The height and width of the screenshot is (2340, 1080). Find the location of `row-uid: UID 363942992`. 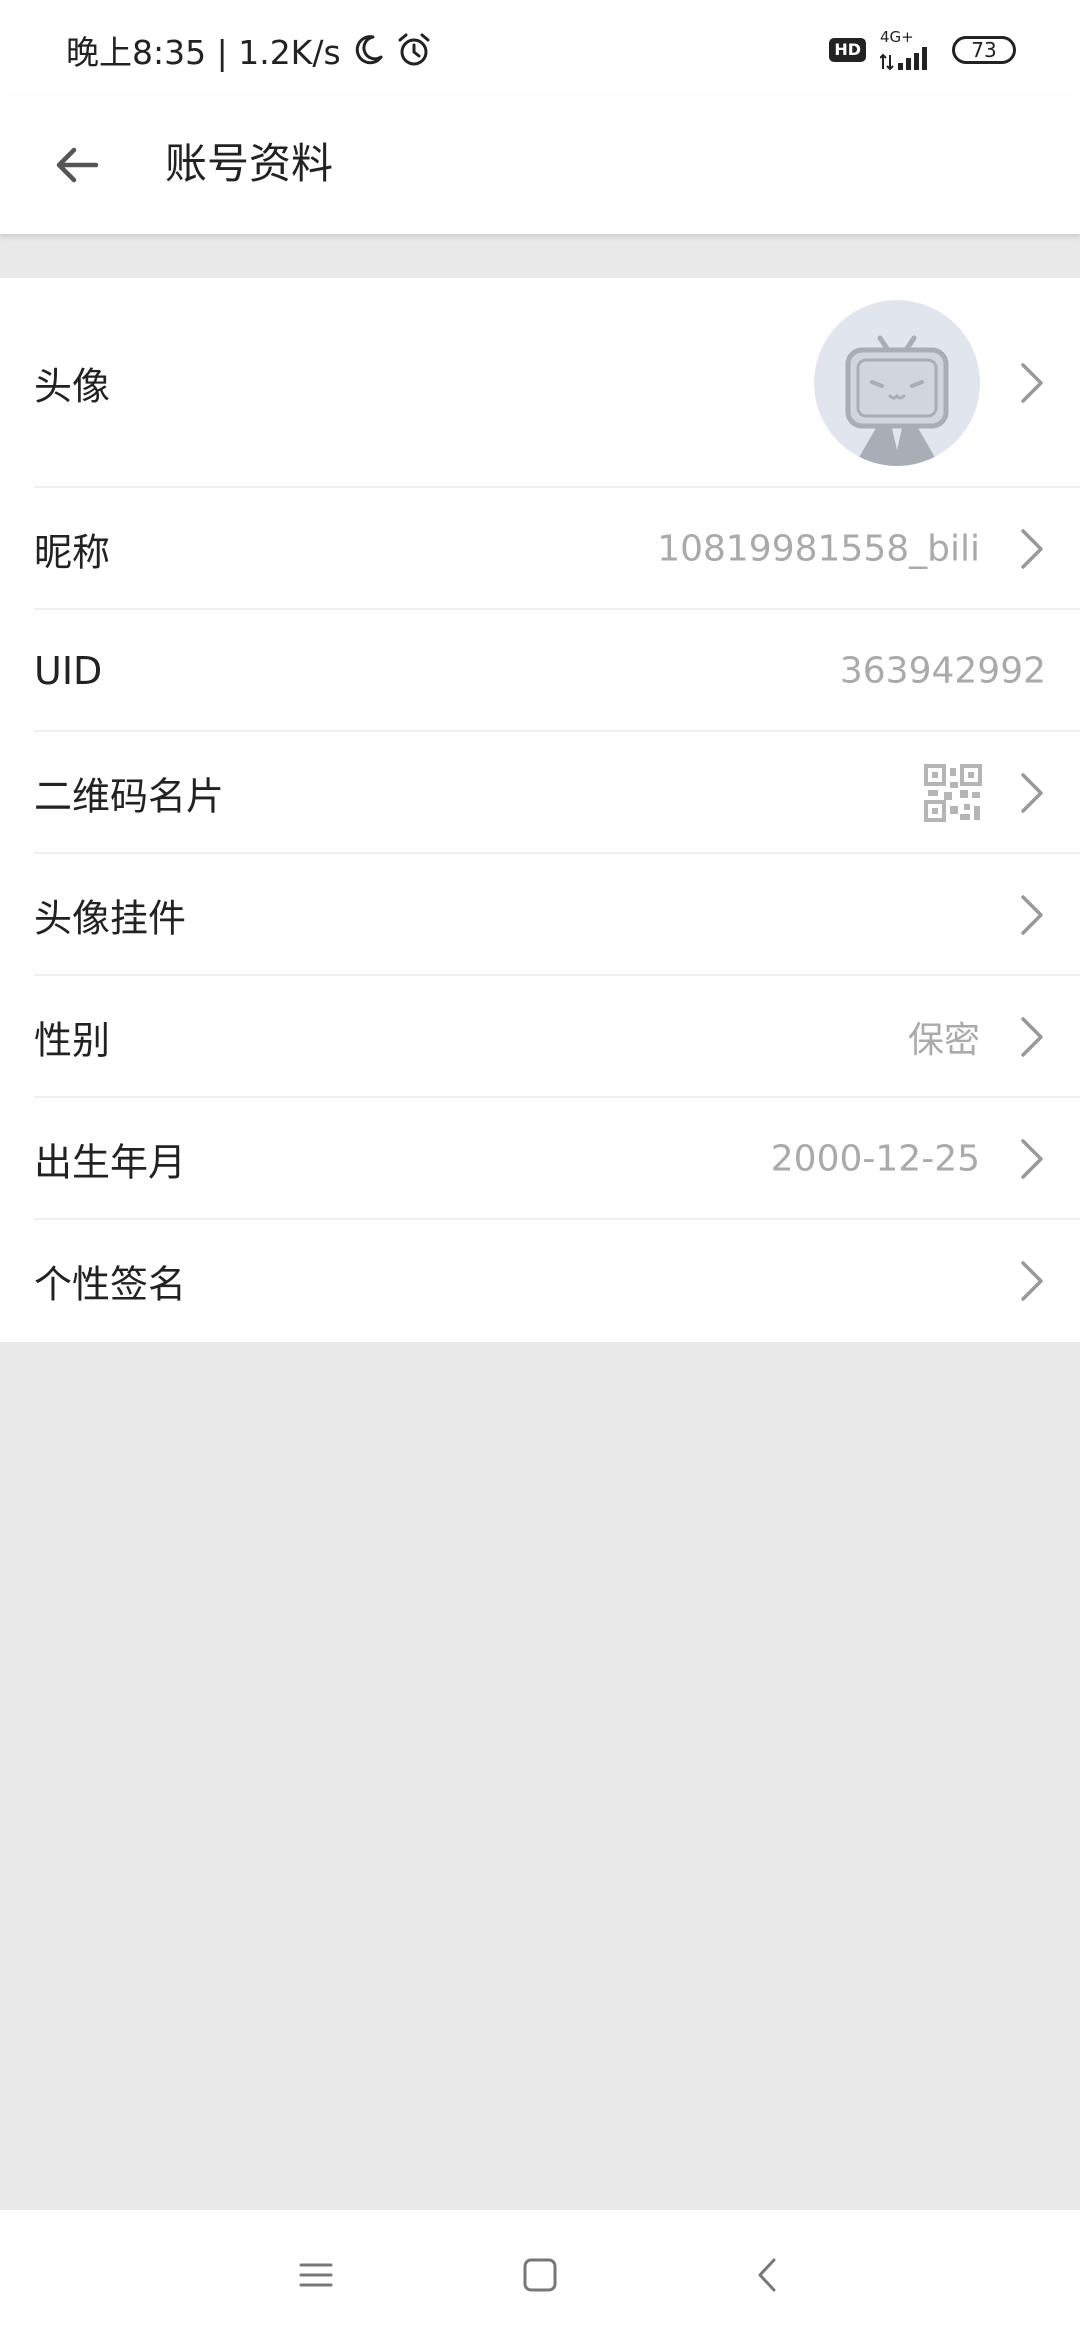

row-uid: UID 363942992 is located at coordinates (540, 671).